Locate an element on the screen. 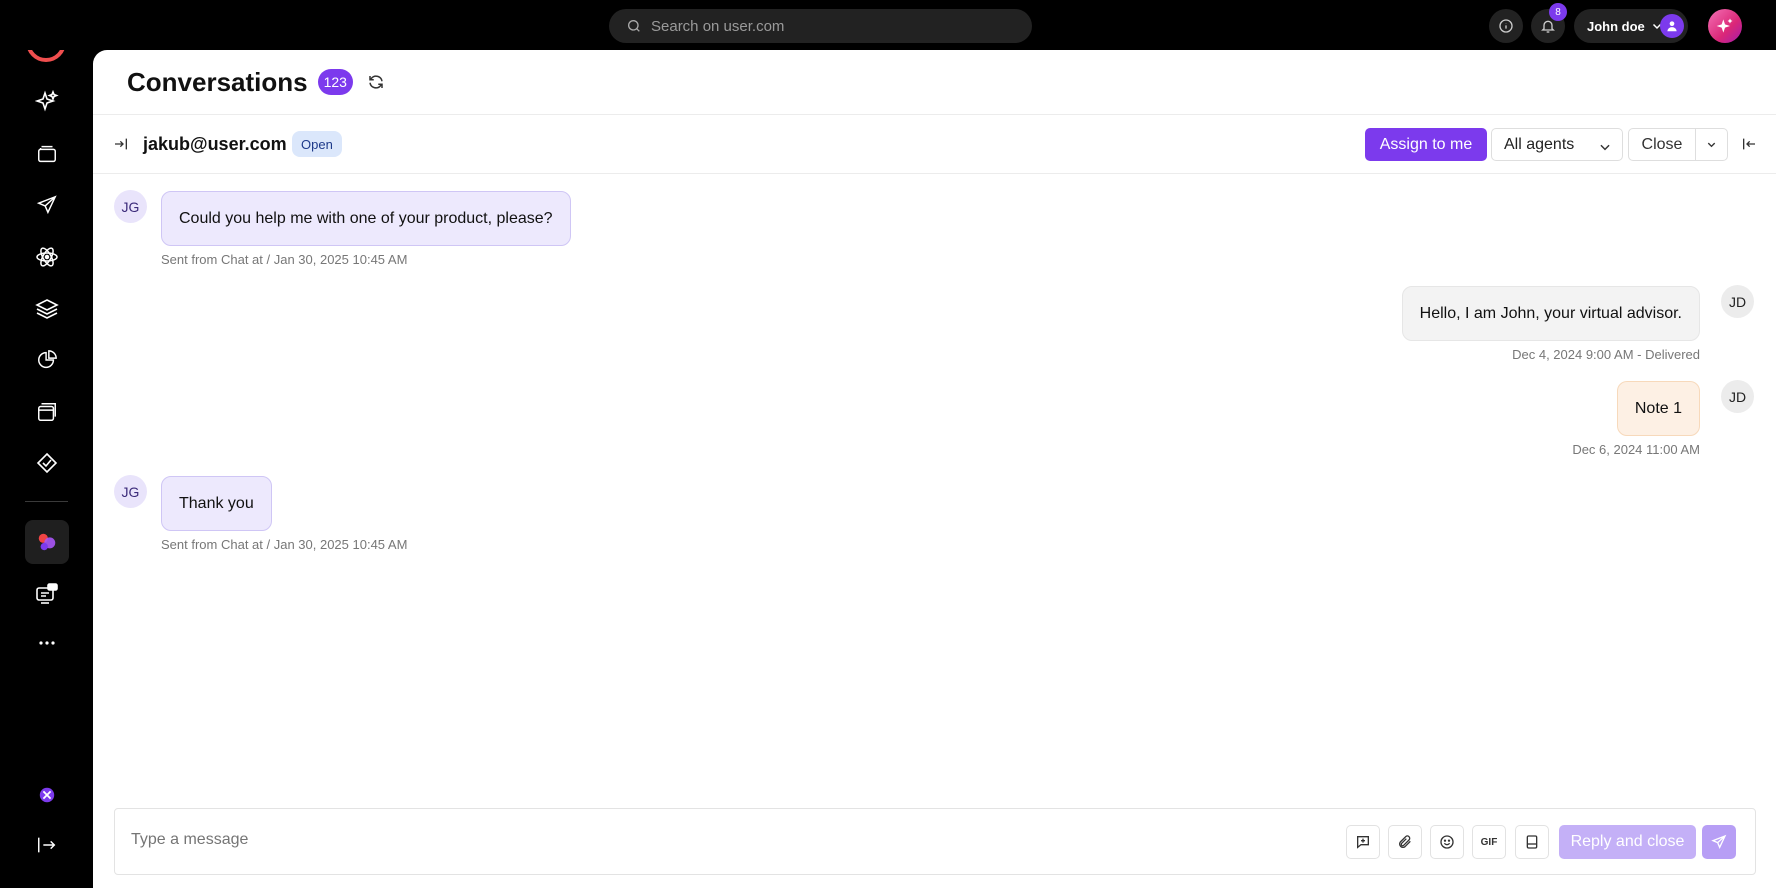 Image resolution: width=1776 pixels, height=888 pixels. layers-icon is located at coordinates (47, 309).